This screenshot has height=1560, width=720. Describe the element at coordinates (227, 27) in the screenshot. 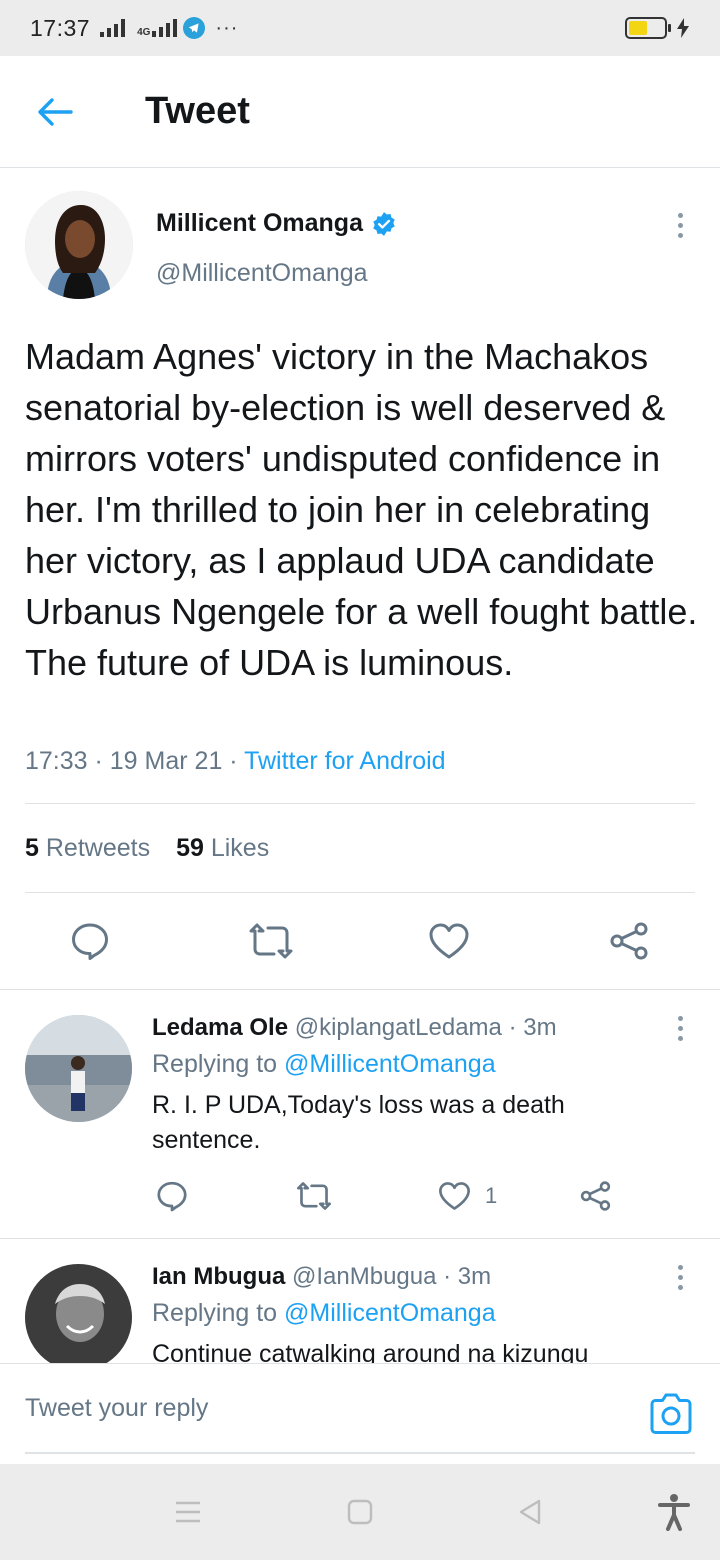

I see `more-notifications-icon: ···` at that location.